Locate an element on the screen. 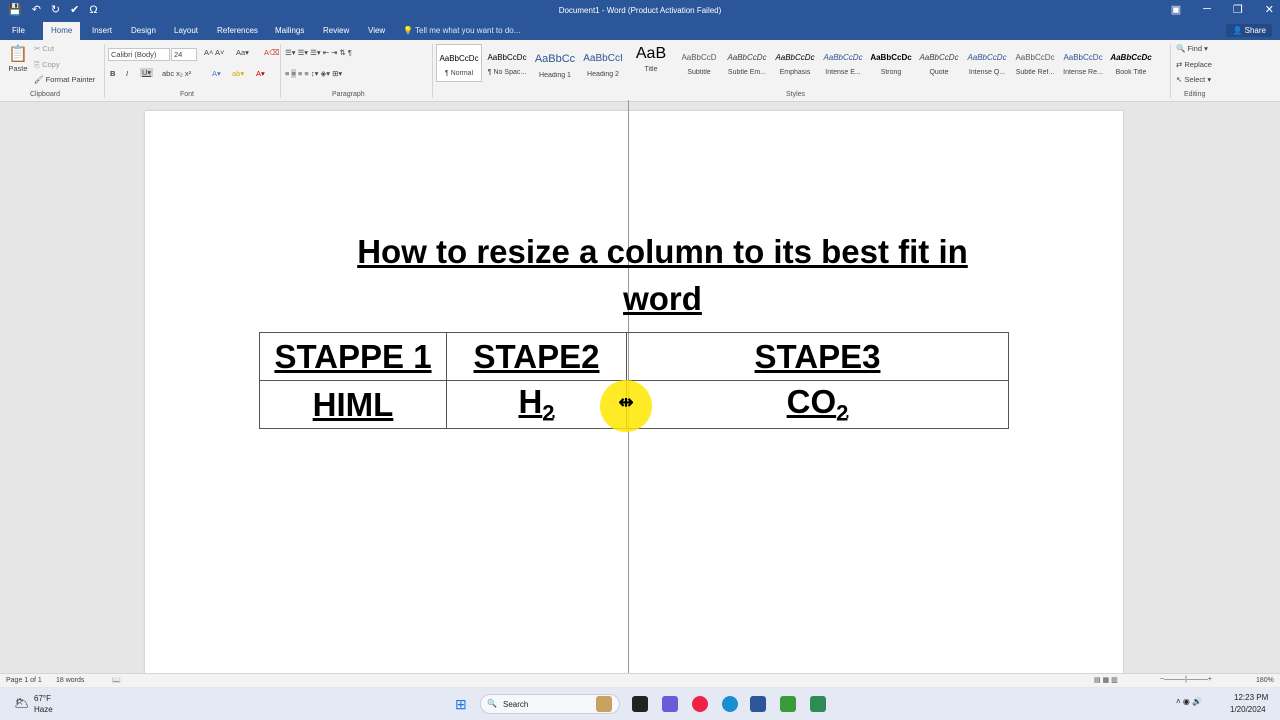 The image size is (1280, 720). style-preview: AaBbCc is located at coordinates (555, 59).